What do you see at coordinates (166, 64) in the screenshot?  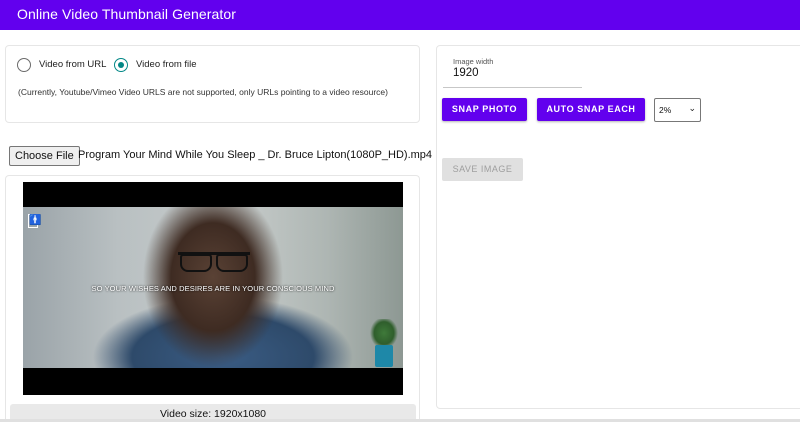 I see `radio-label-video-from-file: Video from file` at bounding box center [166, 64].